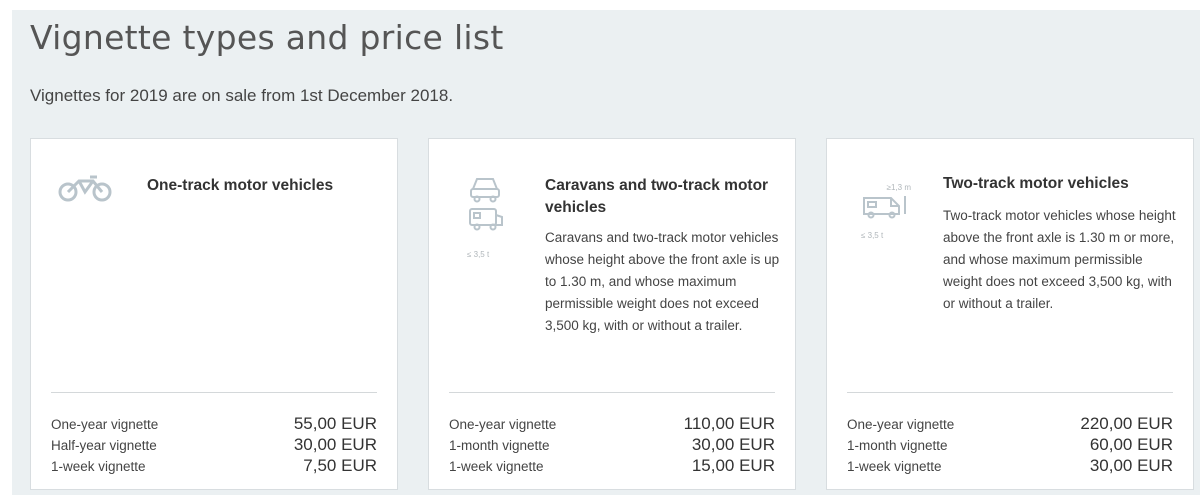  I want to click on height-note: ≥1,3 m, so click(898, 187).